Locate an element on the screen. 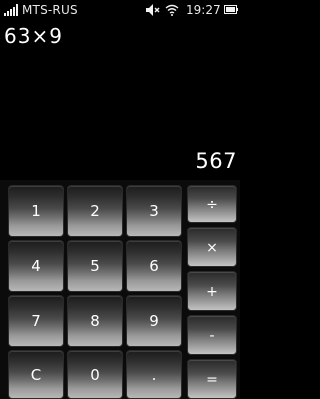  decimal-point-button: . is located at coordinates (154, 374).